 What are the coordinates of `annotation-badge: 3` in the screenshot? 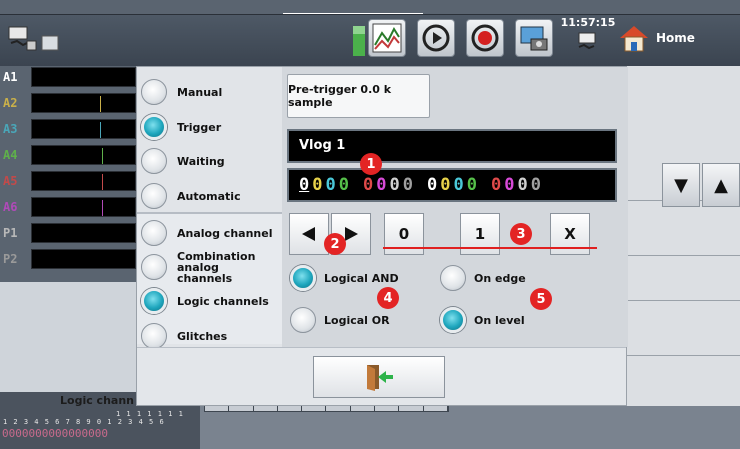 It's located at (521, 234).